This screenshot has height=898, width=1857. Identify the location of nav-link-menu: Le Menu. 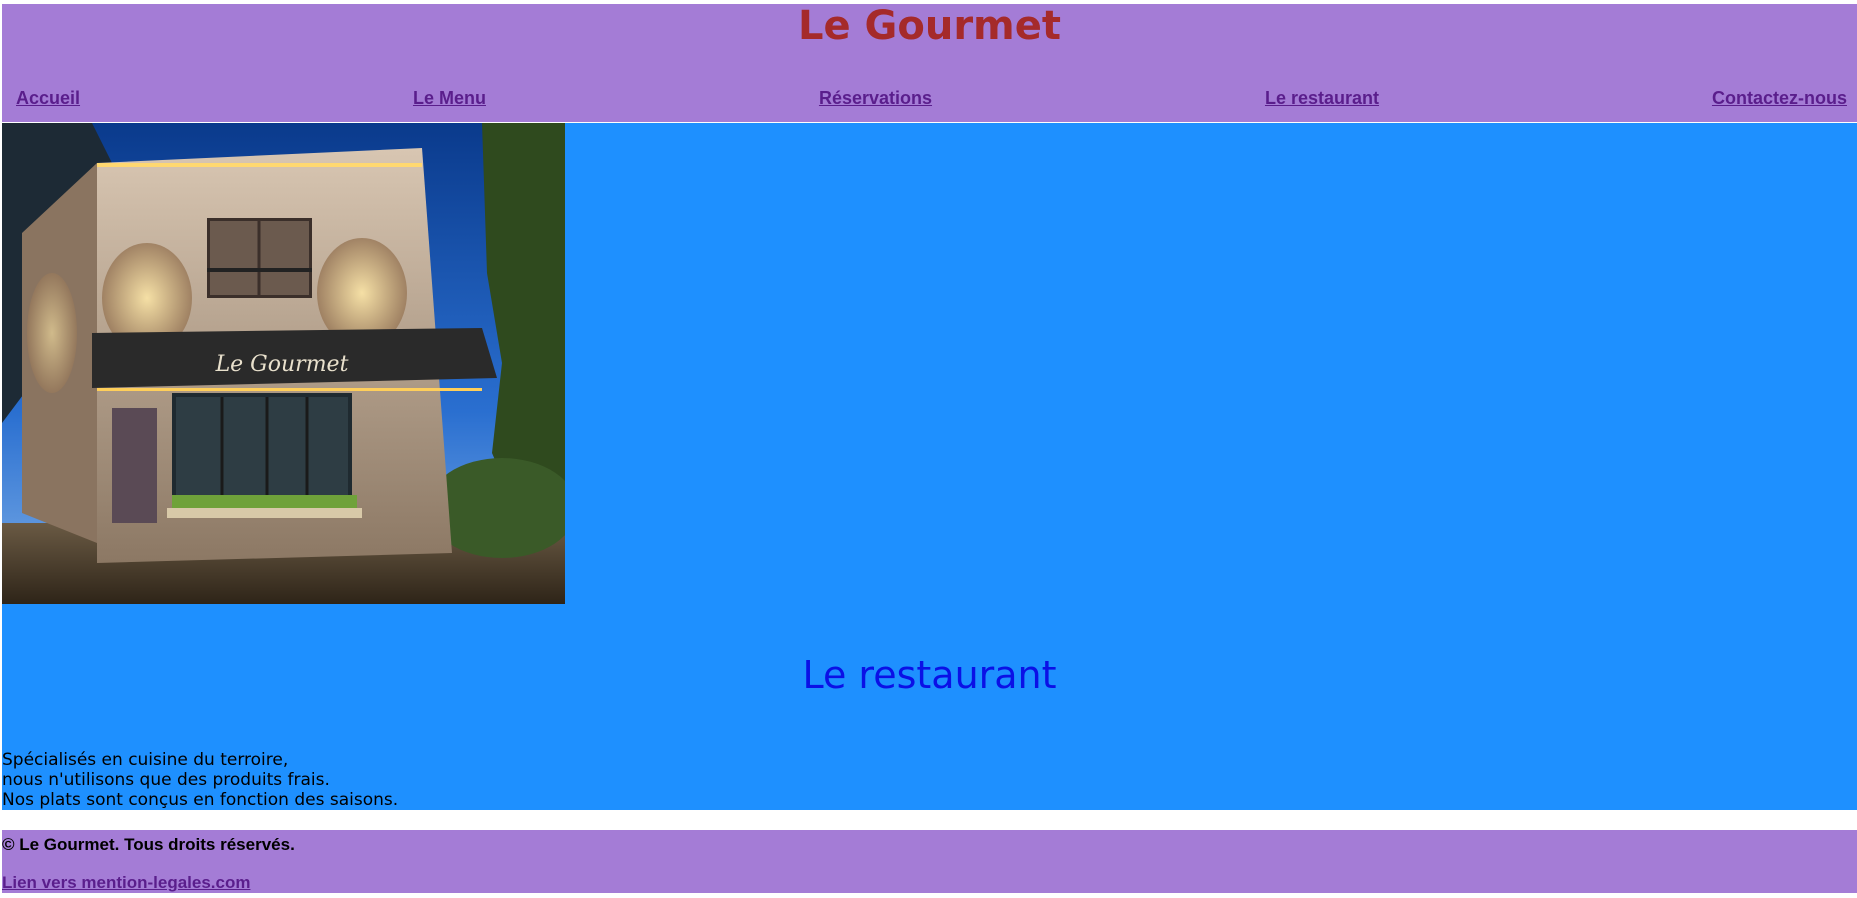
(449, 98).